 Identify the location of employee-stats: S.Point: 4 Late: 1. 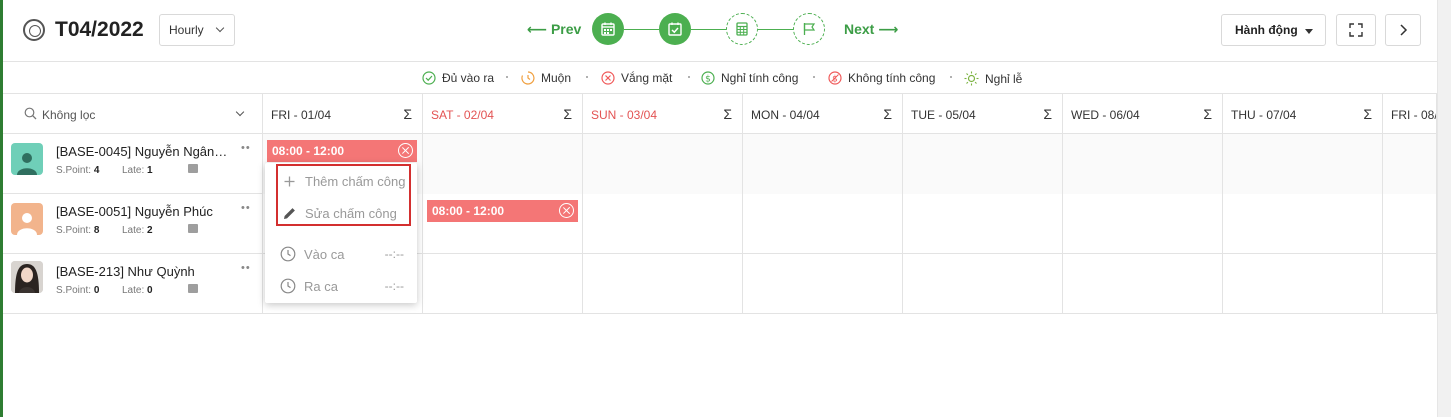
(104, 170).